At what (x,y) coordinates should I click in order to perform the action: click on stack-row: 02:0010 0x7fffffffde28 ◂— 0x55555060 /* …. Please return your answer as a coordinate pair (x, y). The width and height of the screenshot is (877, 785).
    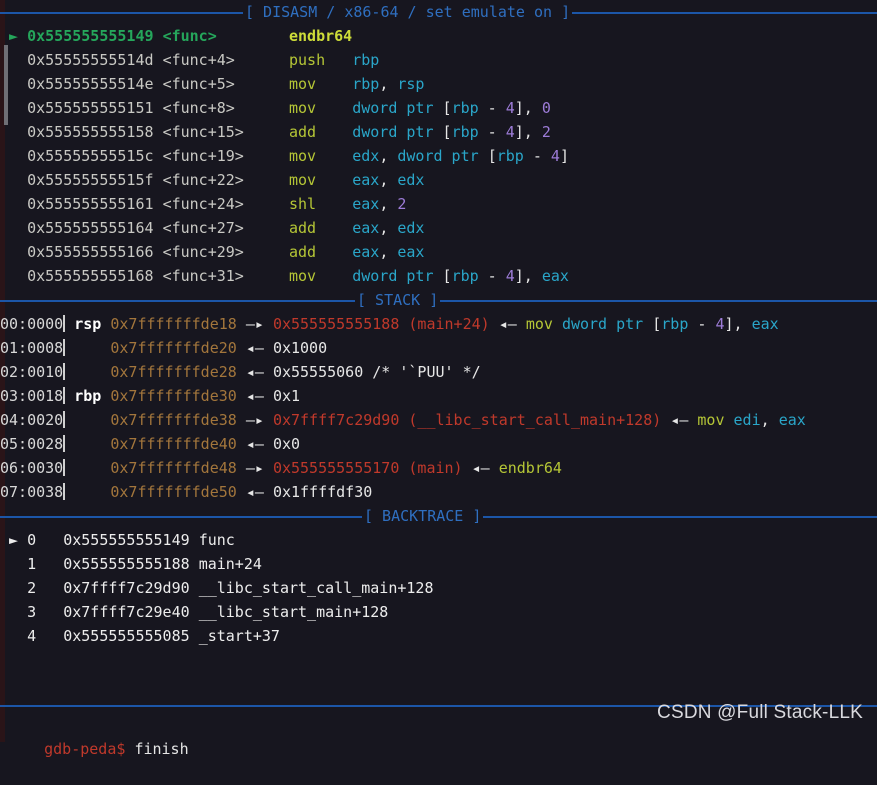
    Looking at the image, I should click on (438, 372).